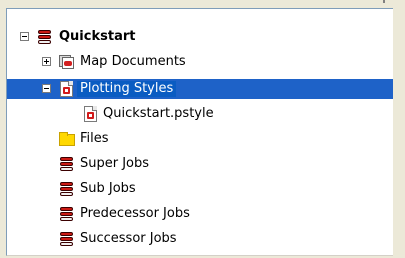  Describe the element at coordinates (127, 89) in the screenshot. I see `tree-node-label: Plotting Styles` at that location.